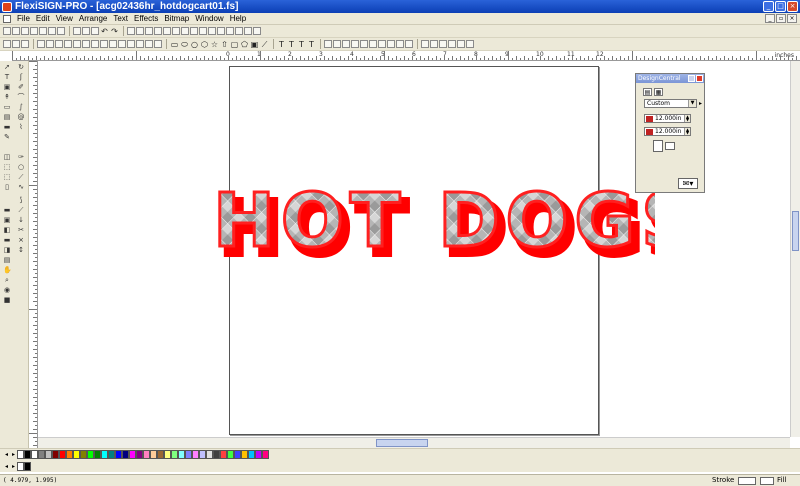 The image size is (800, 486). Describe the element at coordinates (238, 18) in the screenshot. I see `menu-help: Help` at that location.